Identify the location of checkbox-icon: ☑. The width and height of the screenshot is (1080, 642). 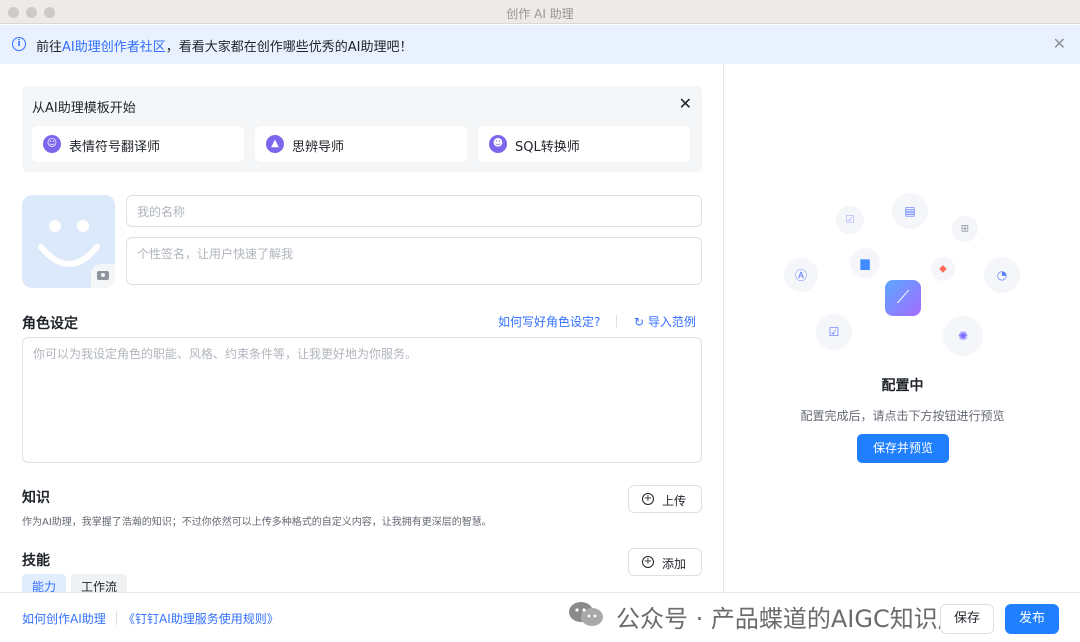
(850, 220).